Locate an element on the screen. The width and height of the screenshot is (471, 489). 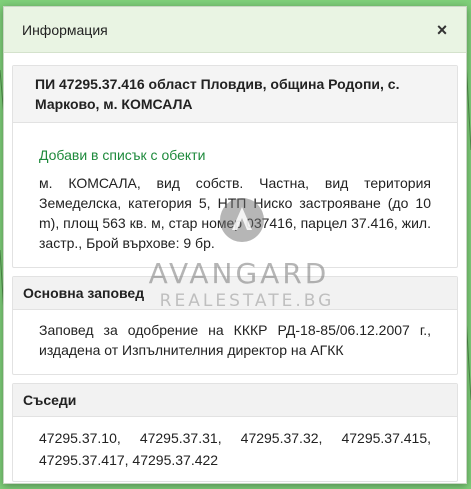
dialog-header: Информация × is located at coordinates (235, 30).